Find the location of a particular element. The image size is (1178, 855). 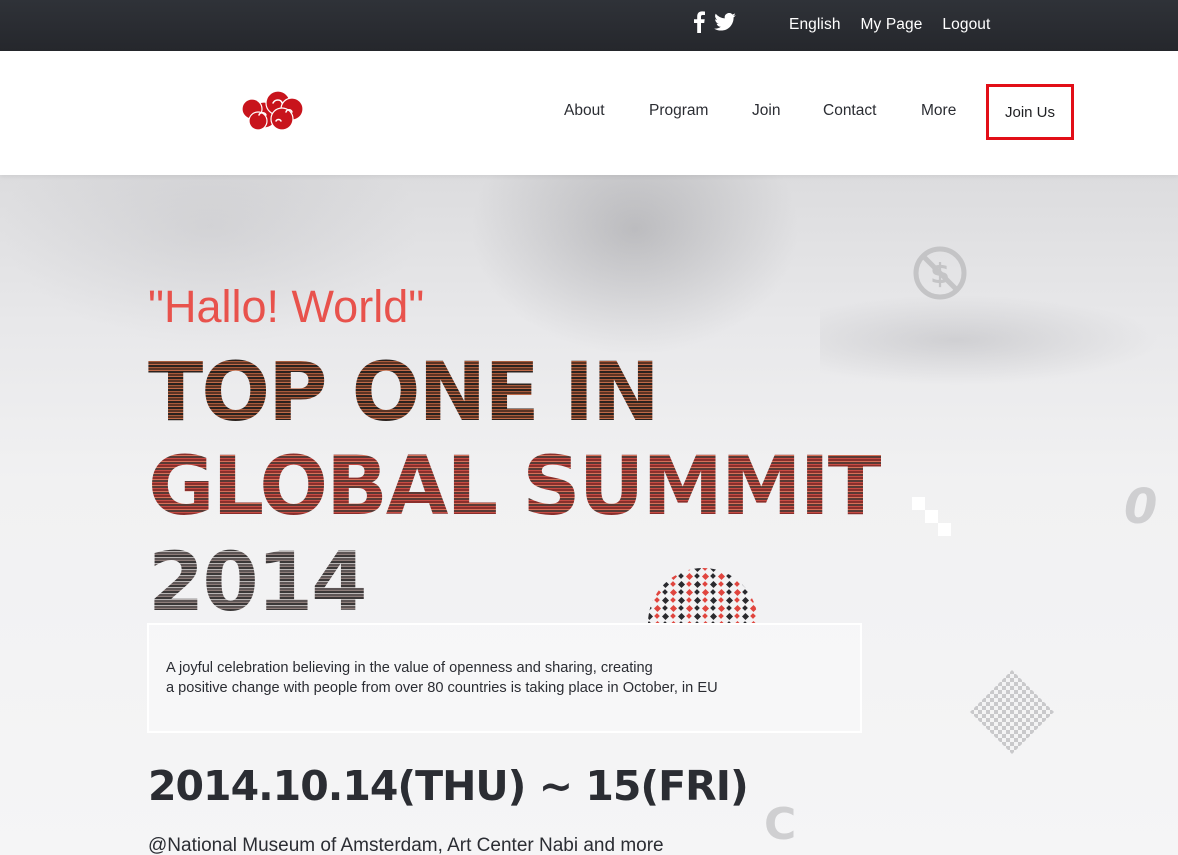

my-page-link: My Page is located at coordinates (892, 25).